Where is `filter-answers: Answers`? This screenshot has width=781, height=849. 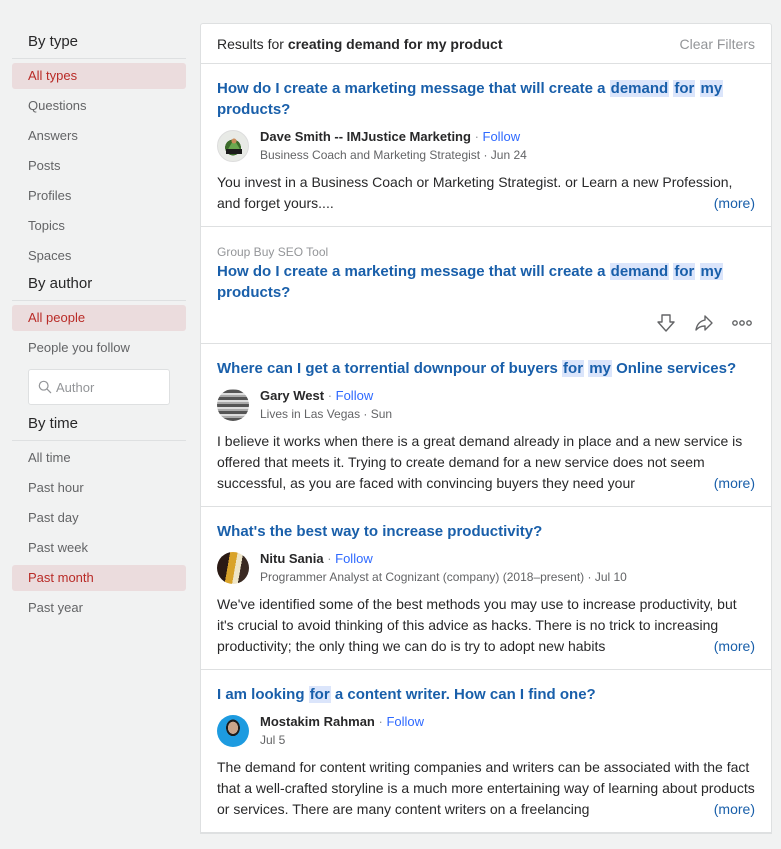 filter-answers: Answers is located at coordinates (99, 136).